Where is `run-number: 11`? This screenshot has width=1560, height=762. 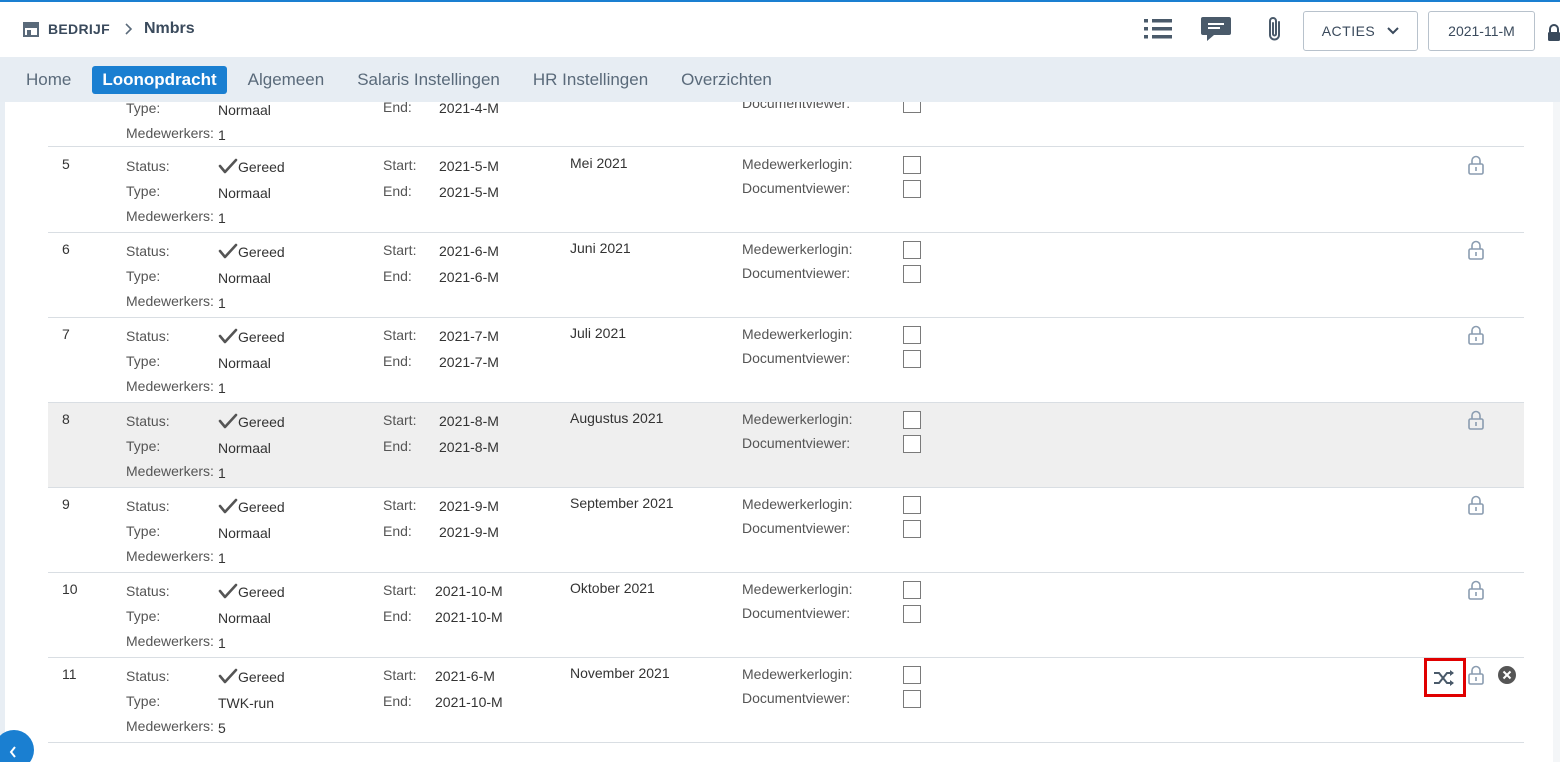 run-number: 11 is located at coordinates (69, 674).